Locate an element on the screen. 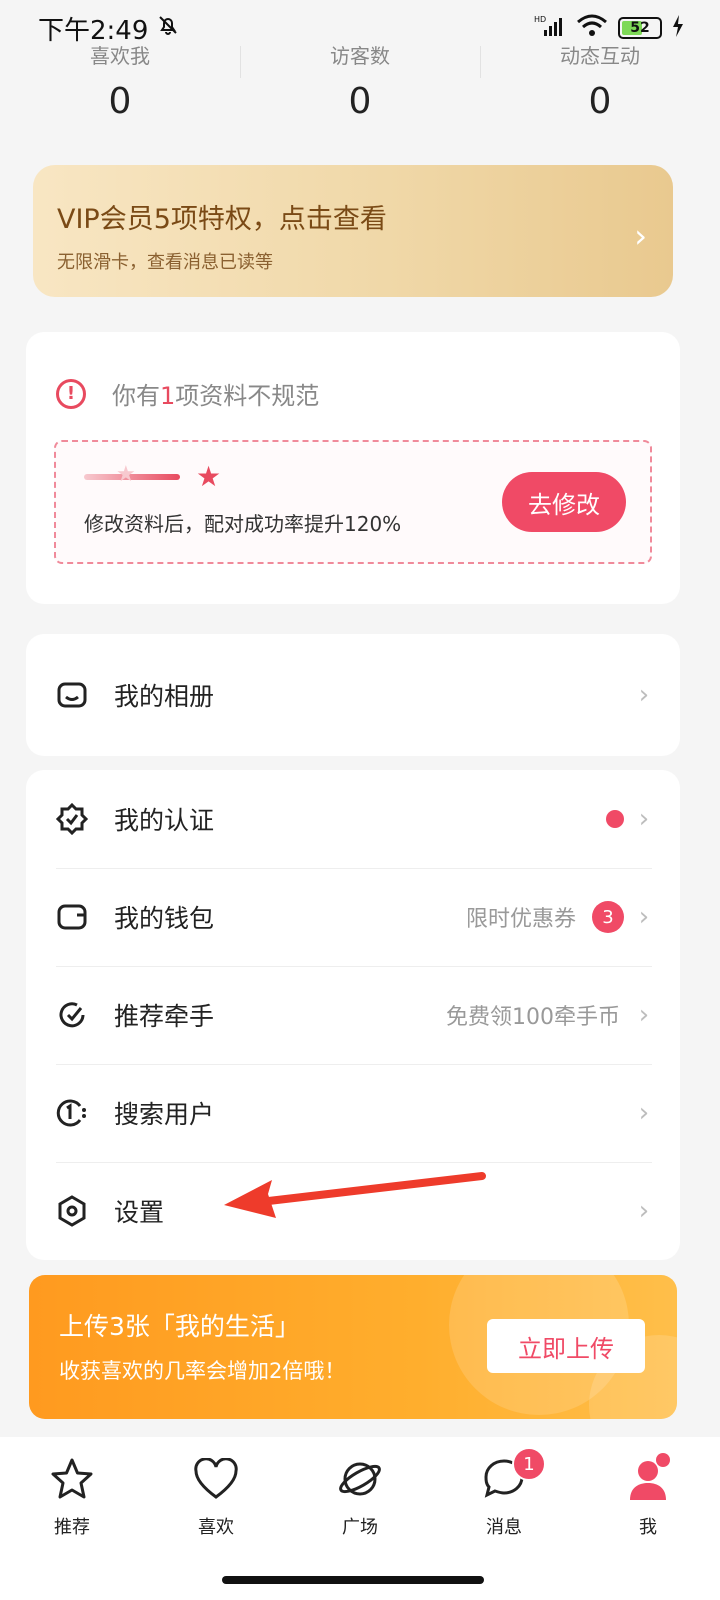 The width and height of the screenshot is (720, 1600). menu-item-search-user: 搜索用户 › is located at coordinates (353, 1113).